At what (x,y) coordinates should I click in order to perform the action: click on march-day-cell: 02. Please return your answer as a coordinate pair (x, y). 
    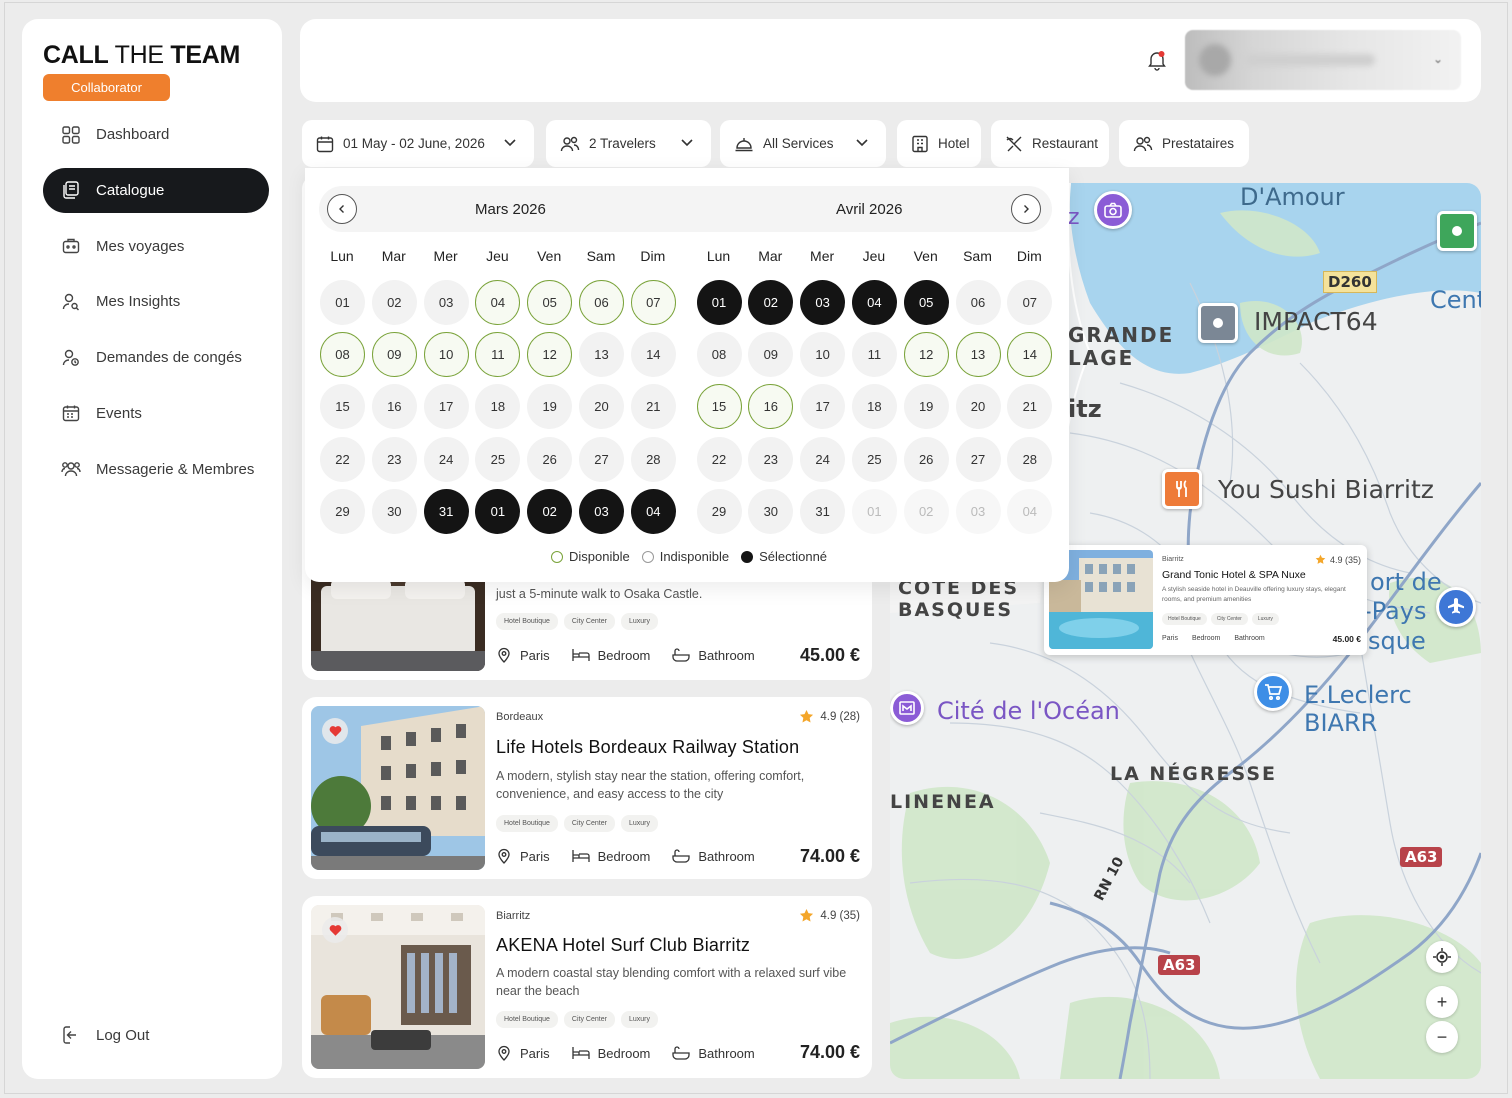
    Looking at the image, I should click on (550, 511).